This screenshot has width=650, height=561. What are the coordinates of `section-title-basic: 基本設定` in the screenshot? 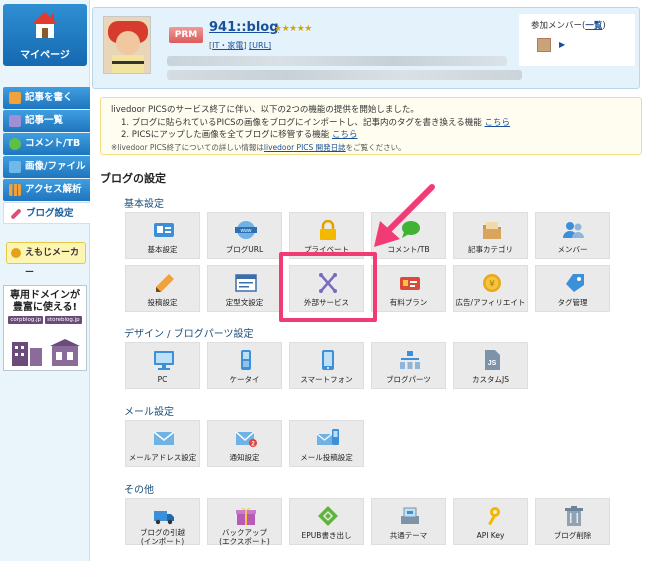 It's located at (144, 204).